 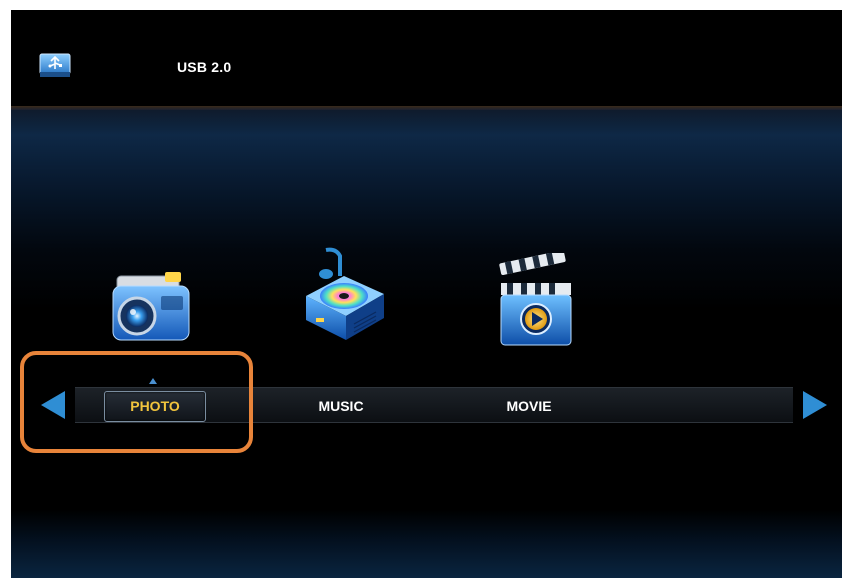 I want to click on right-arrow-icon, so click(x=815, y=405).